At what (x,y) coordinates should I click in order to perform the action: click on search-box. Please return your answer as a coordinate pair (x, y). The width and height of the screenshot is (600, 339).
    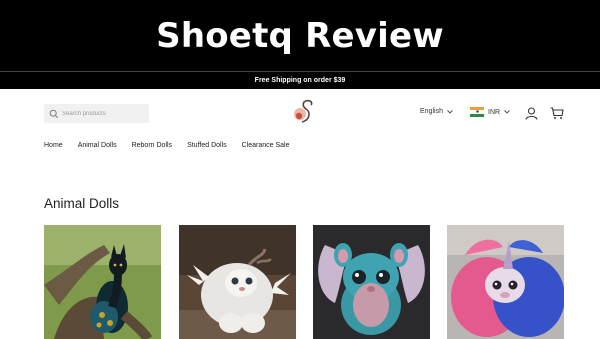
    Looking at the image, I should click on (96, 113).